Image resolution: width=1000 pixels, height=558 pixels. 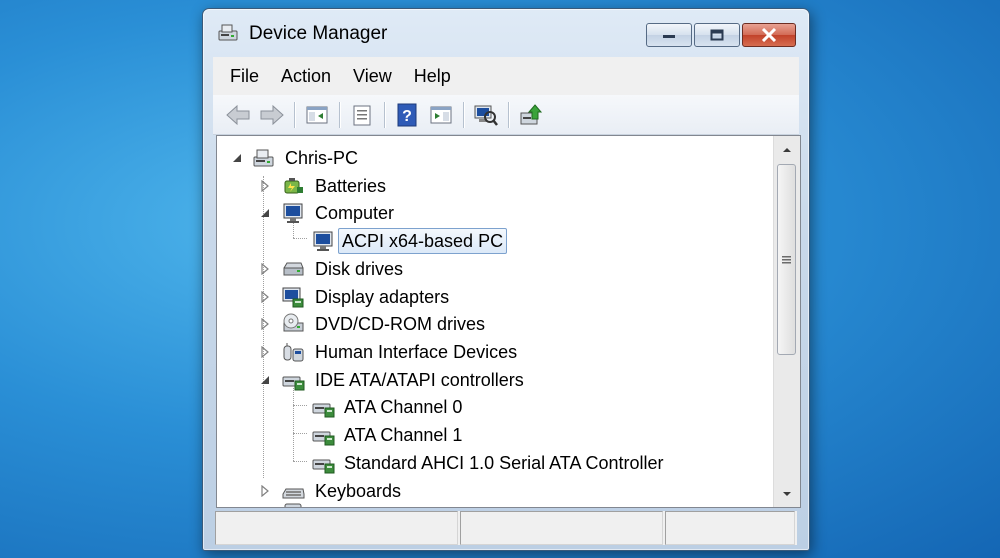 I want to click on tree-node-label: Human Interface Devices, so click(x=416, y=352).